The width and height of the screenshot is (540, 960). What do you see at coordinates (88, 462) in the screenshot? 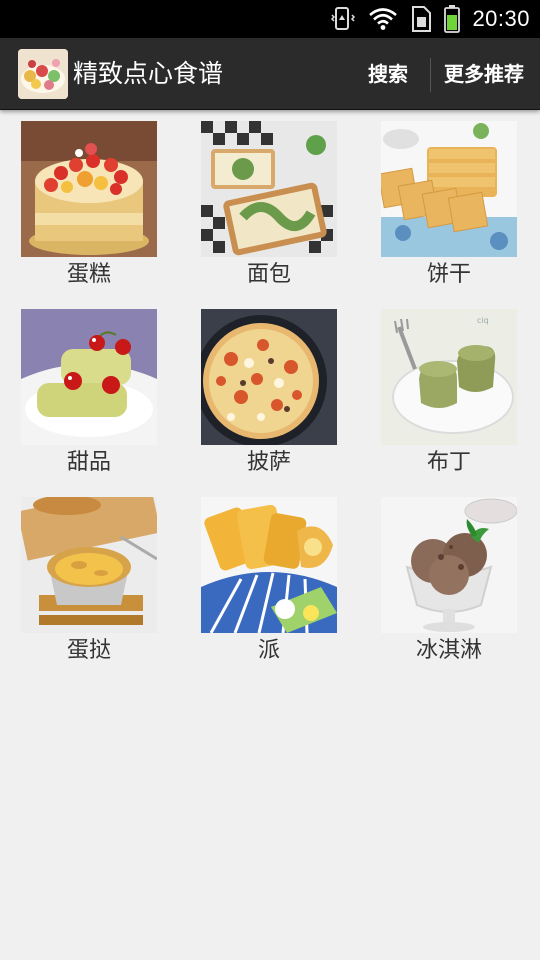
I see `category-label: 甜品` at bounding box center [88, 462].